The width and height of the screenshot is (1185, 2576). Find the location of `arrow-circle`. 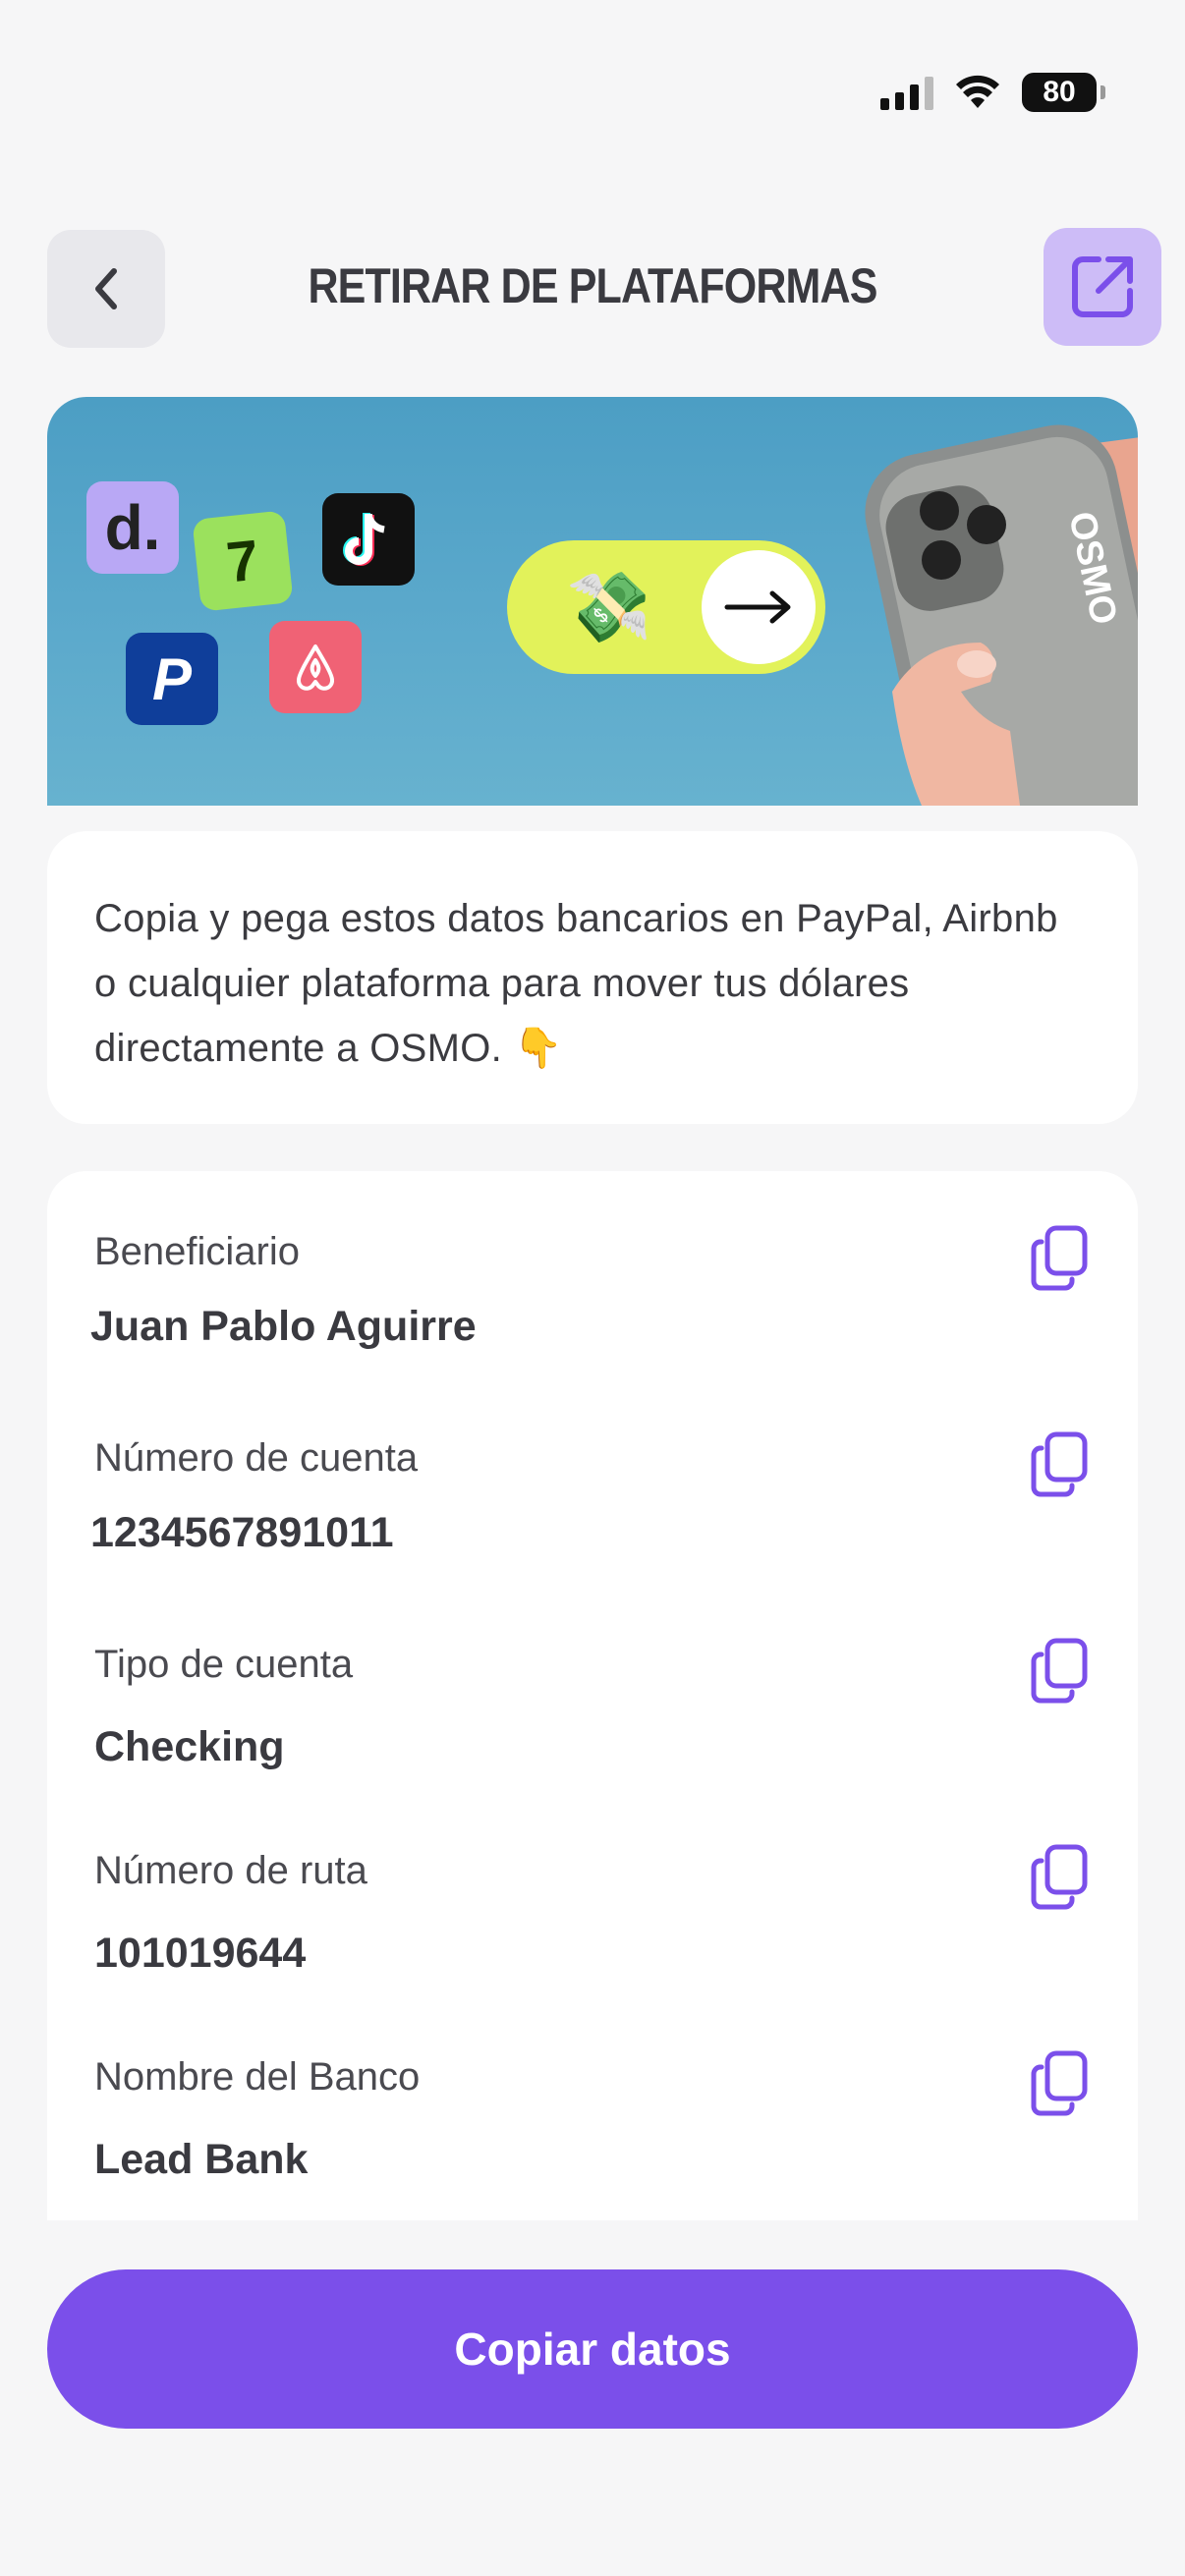

arrow-circle is located at coordinates (759, 607).